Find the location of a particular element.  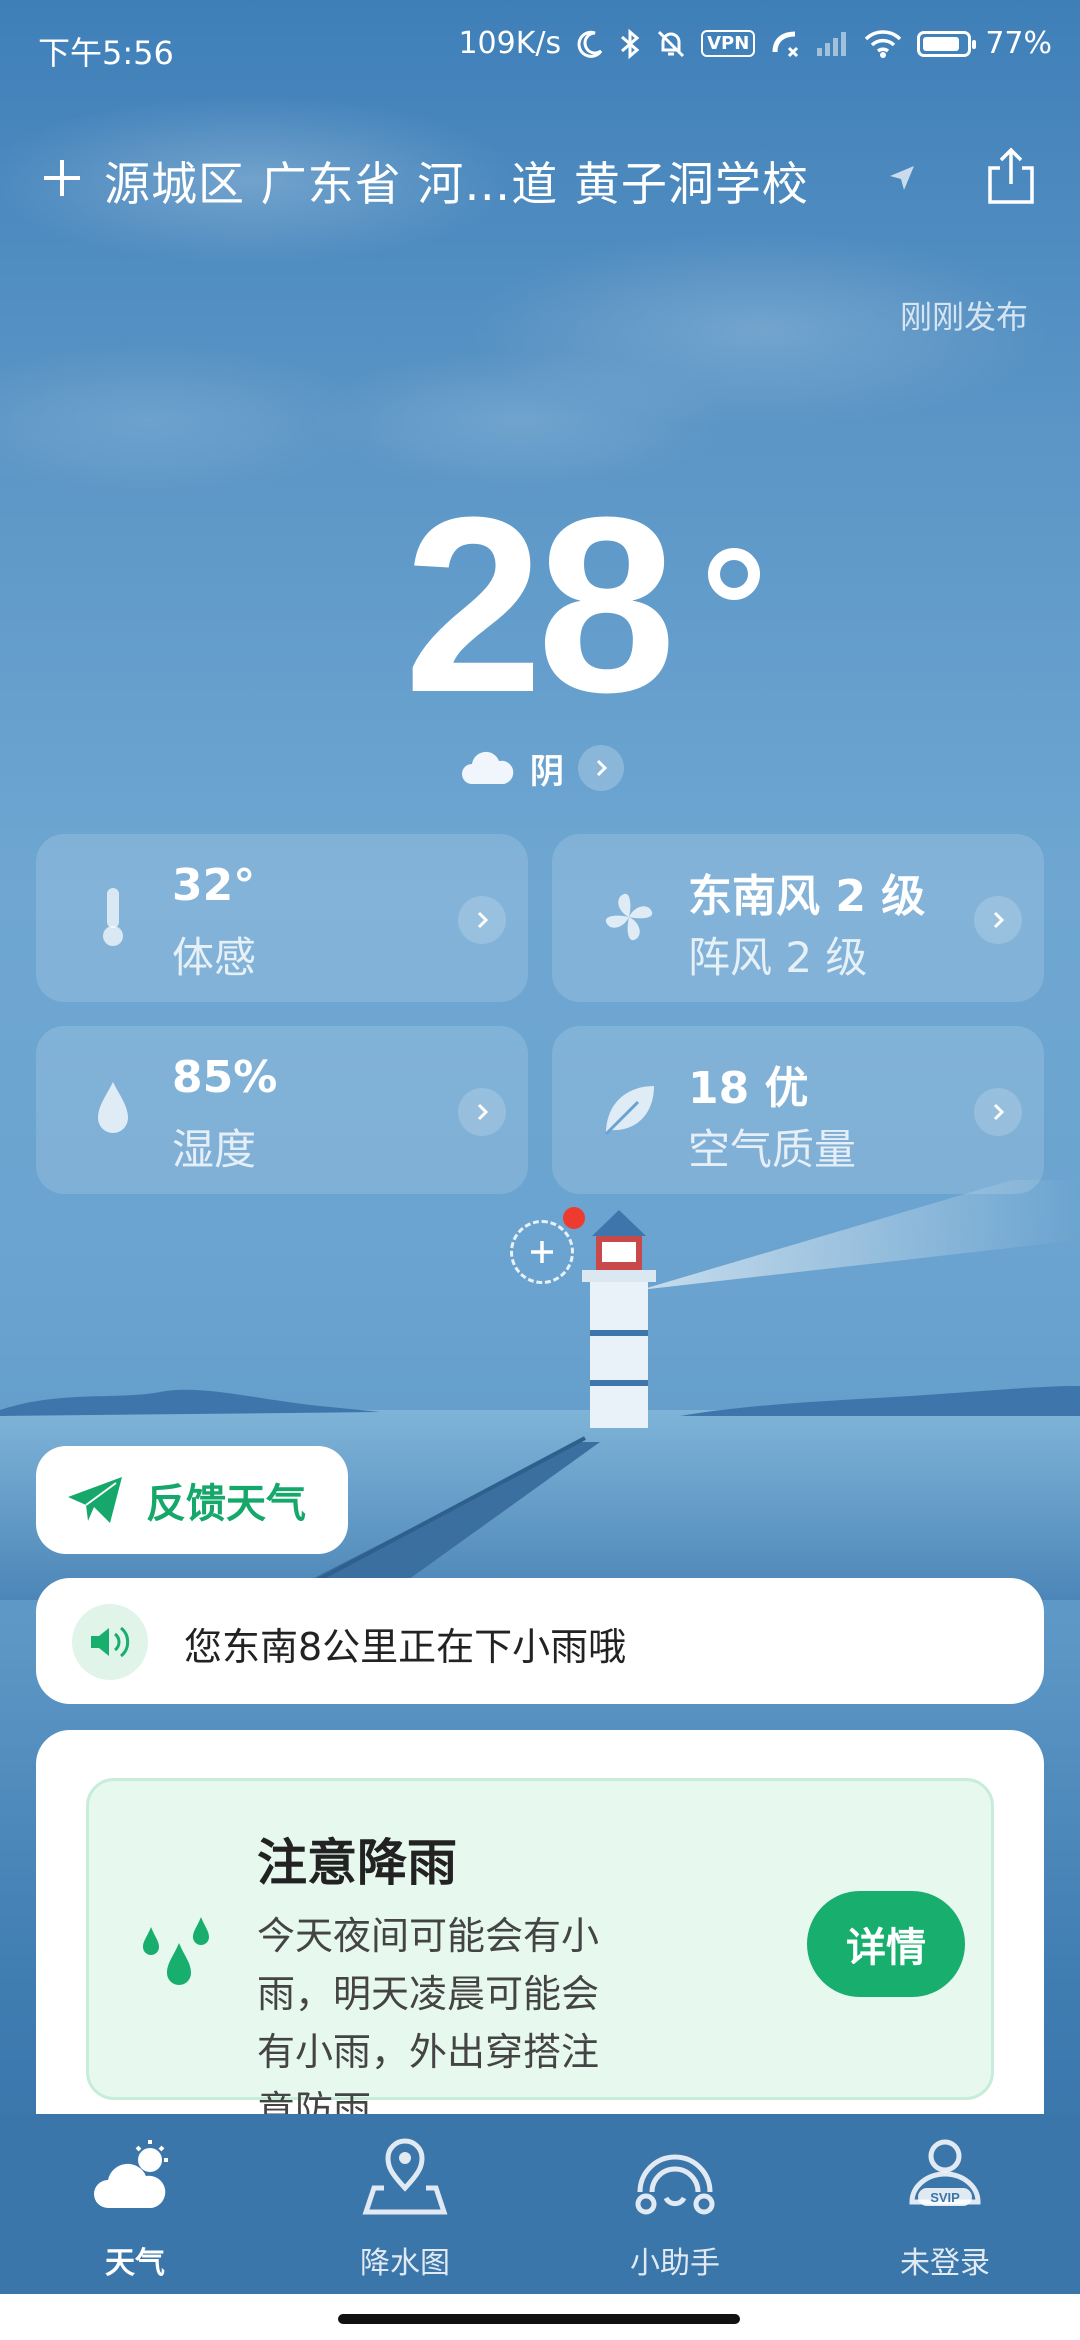

bluetooth-icon is located at coordinates (630, 43).